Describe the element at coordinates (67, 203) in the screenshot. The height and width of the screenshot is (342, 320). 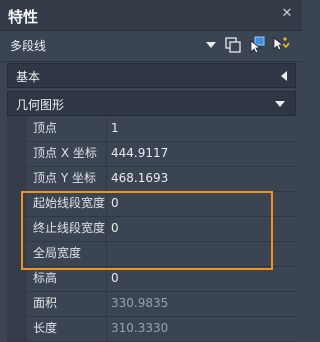
I see `property-name: 起始线段宽度` at that location.